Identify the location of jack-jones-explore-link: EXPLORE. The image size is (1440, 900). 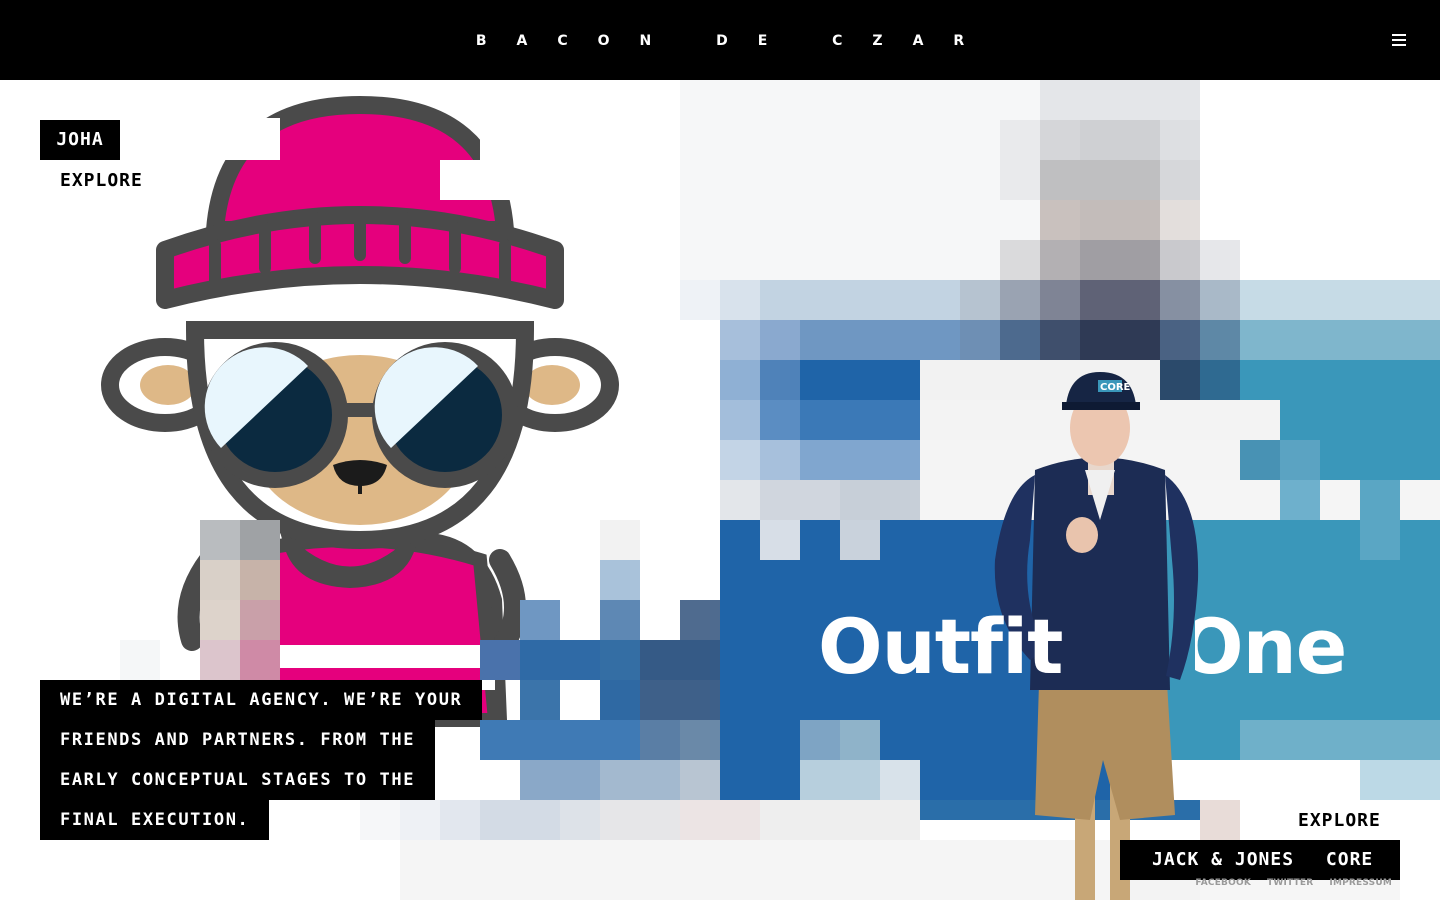
(1339, 820).